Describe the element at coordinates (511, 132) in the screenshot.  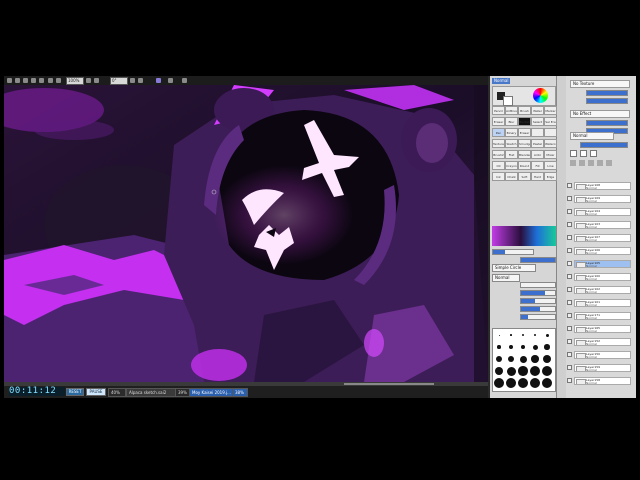
I see `tool-button: Binary` at that location.